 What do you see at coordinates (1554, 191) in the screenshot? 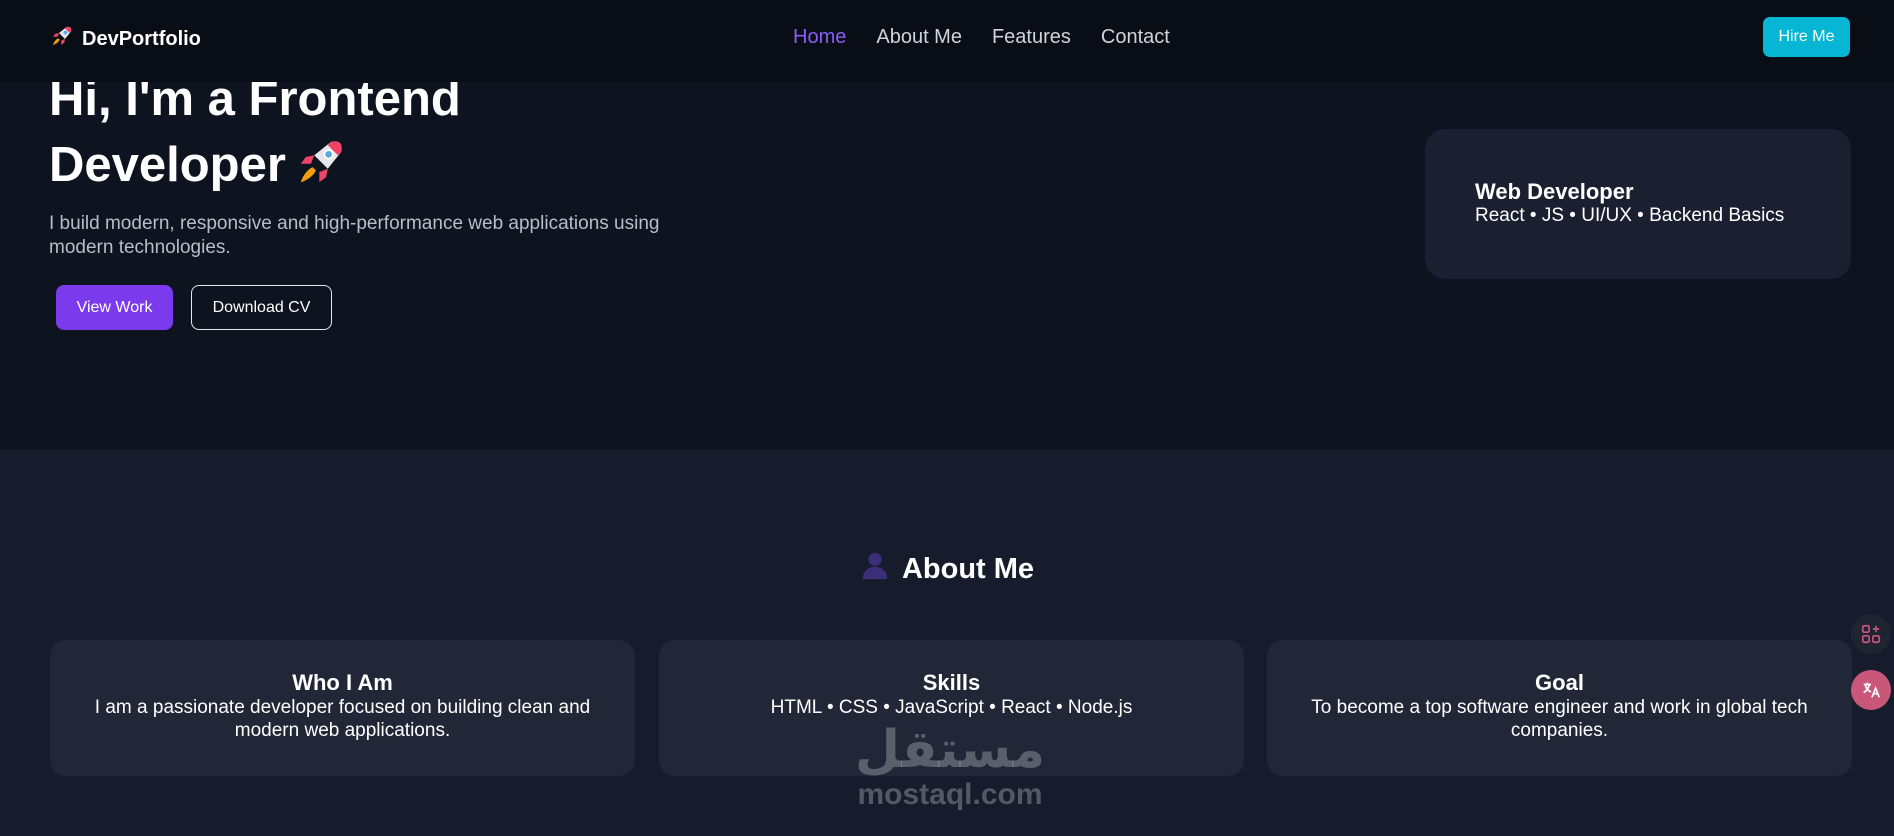
I see `role-card-title: Web Developer` at bounding box center [1554, 191].